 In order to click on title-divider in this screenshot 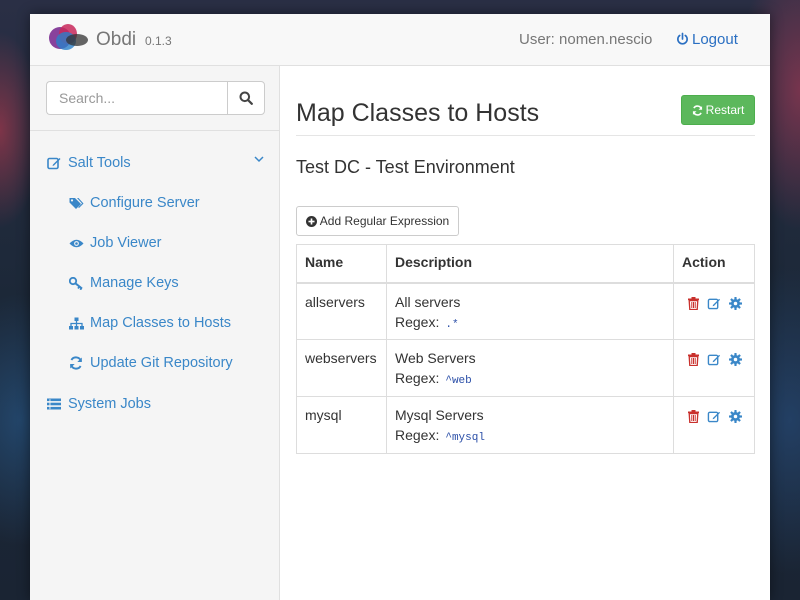, I will do `click(525, 135)`.